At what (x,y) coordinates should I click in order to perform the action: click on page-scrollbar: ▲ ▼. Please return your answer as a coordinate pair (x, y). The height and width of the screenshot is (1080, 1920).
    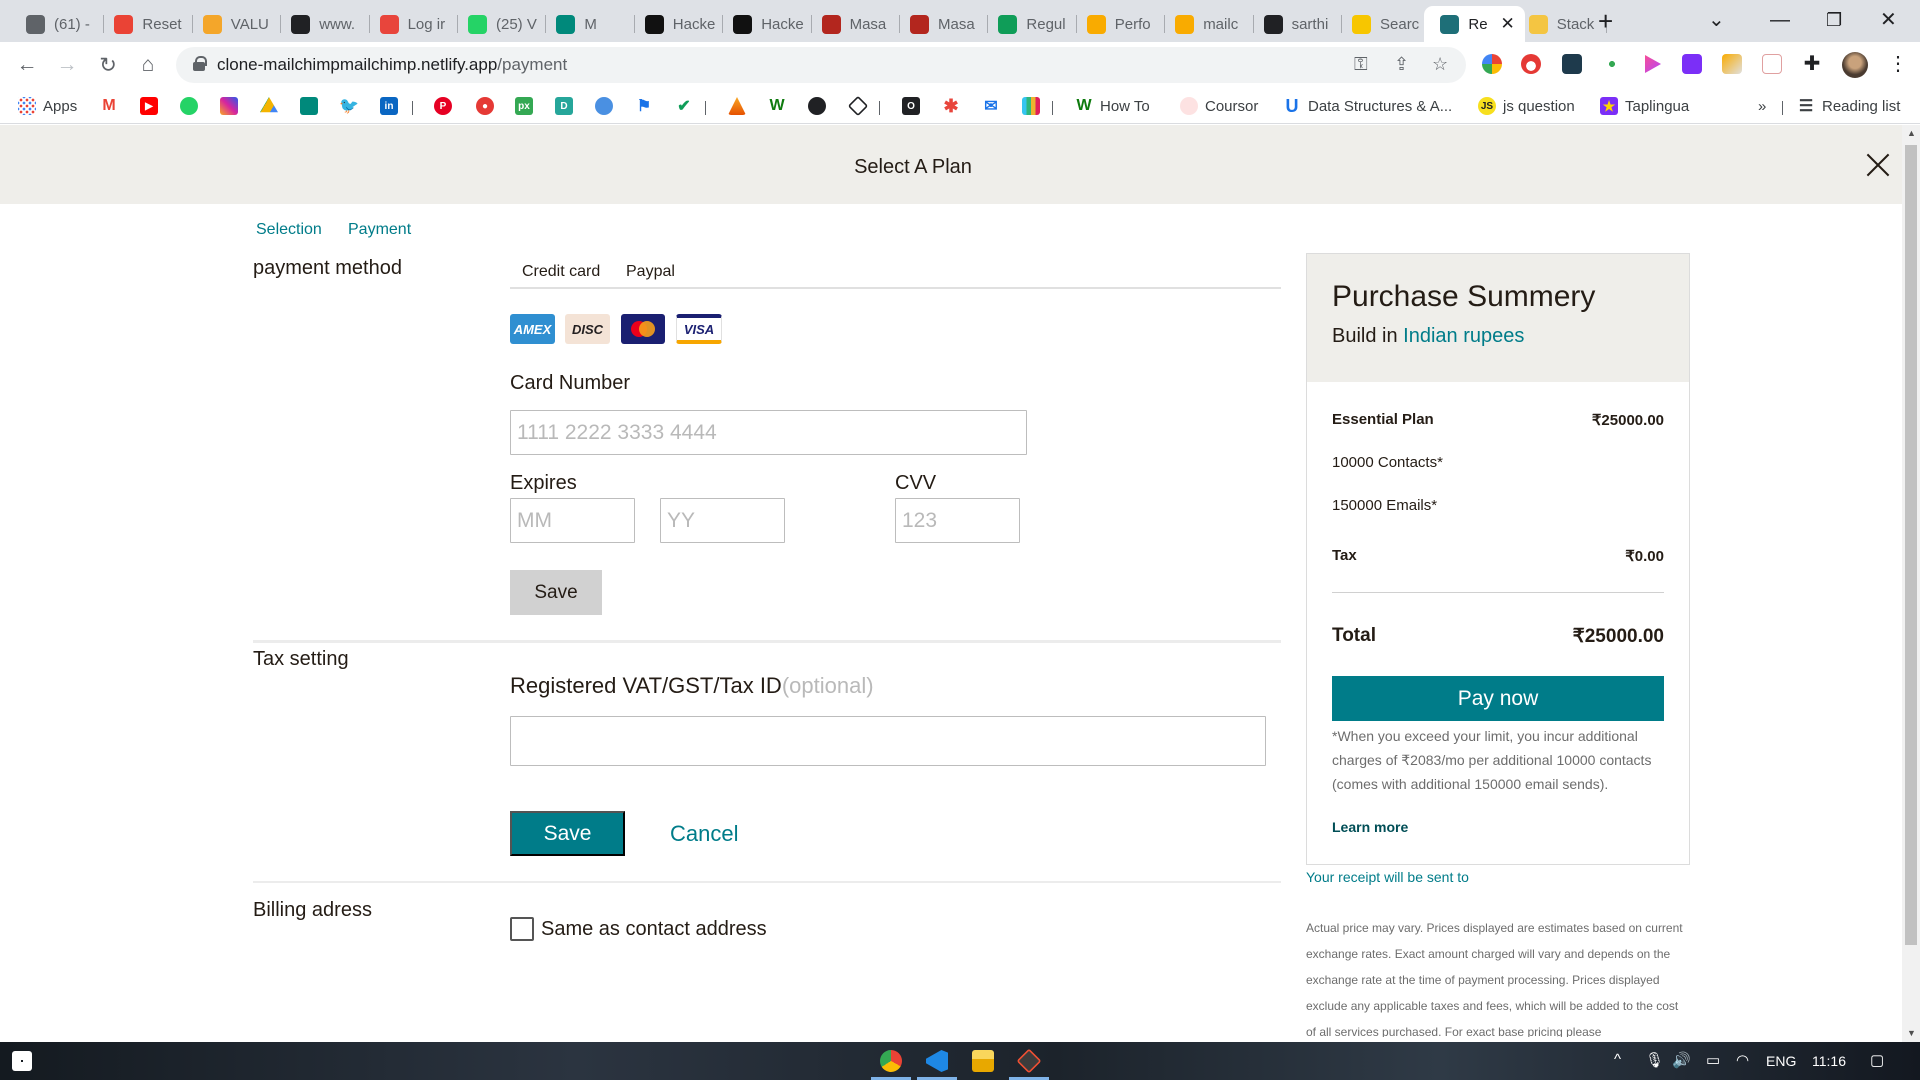
    Looking at the image, I should click on (1911, 583).